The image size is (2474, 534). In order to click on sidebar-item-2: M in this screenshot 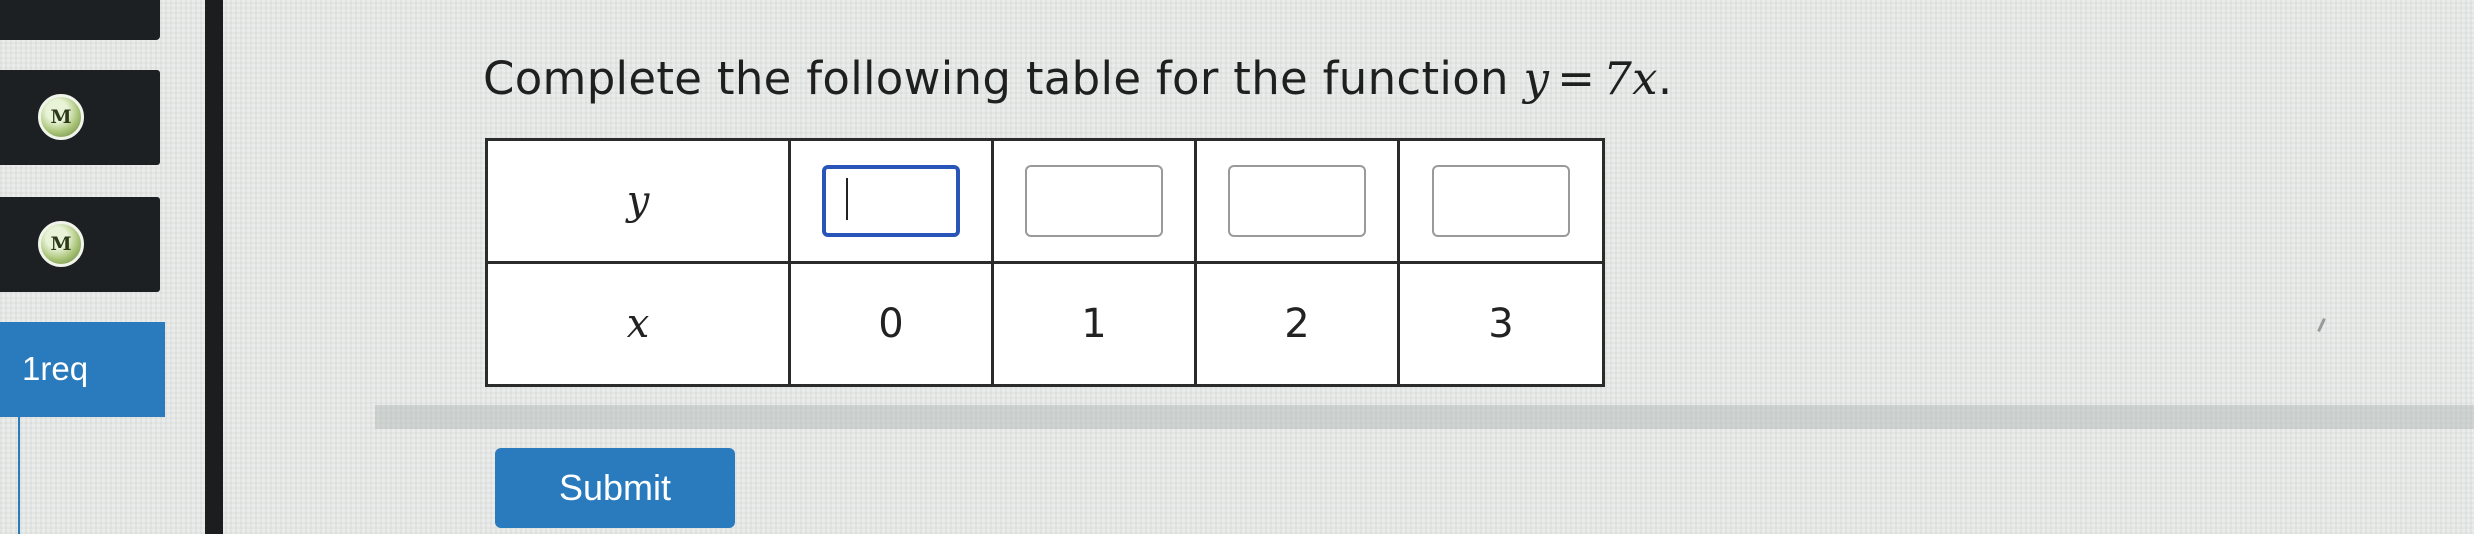, I will do `click(80, 244)`.